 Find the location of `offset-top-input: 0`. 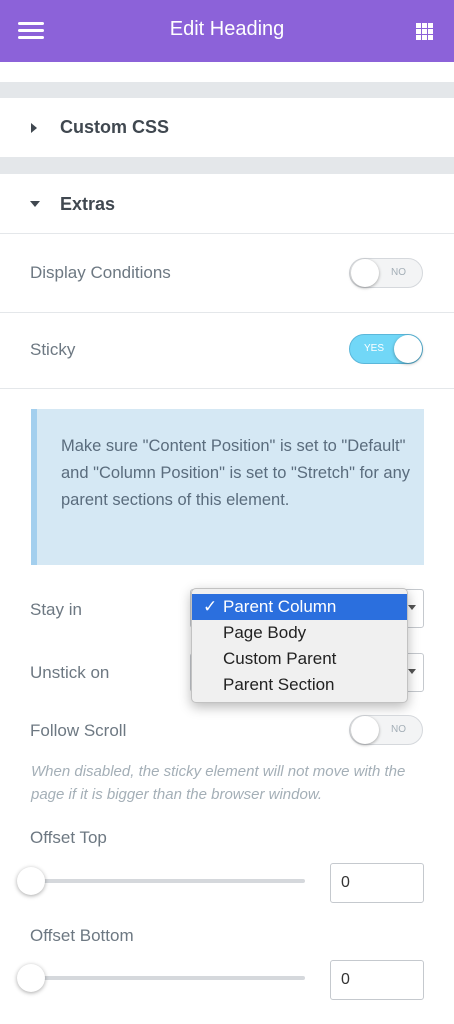

offset-top-input: 0 is located at coordinates (377, 883).